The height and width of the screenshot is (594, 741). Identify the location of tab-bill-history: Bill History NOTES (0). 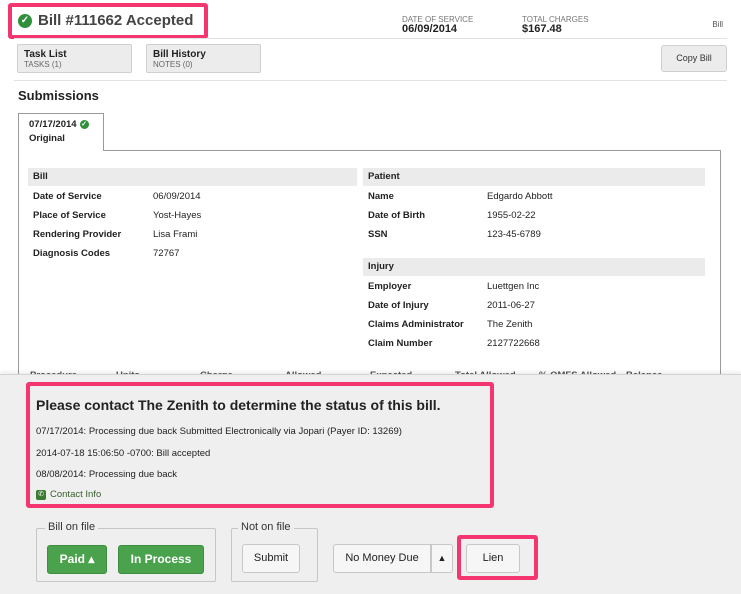
(203, 58).